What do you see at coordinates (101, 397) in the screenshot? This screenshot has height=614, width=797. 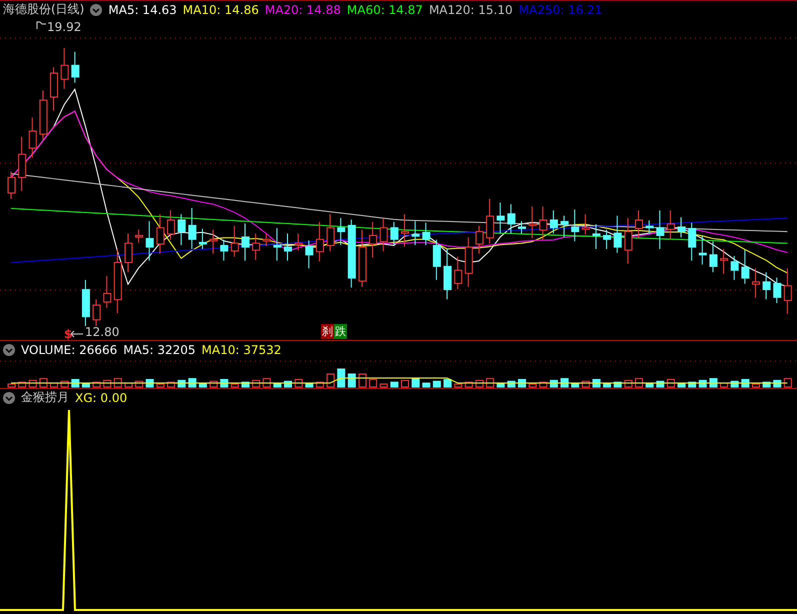 I see `indicator-label: XG: 0.00` at bounding box center [101, 397].